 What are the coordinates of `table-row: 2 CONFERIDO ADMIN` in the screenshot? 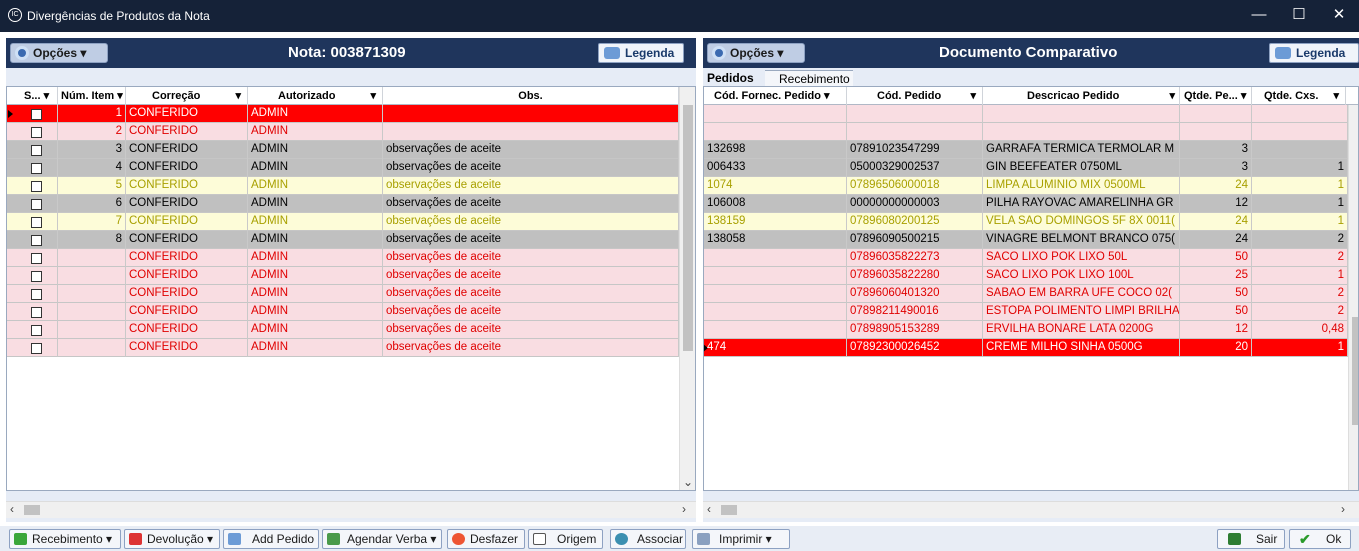 It's located at (343, 132).